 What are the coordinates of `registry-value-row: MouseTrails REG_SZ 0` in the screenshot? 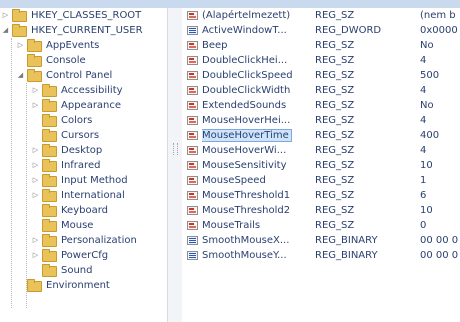 It's located at (321, 225).